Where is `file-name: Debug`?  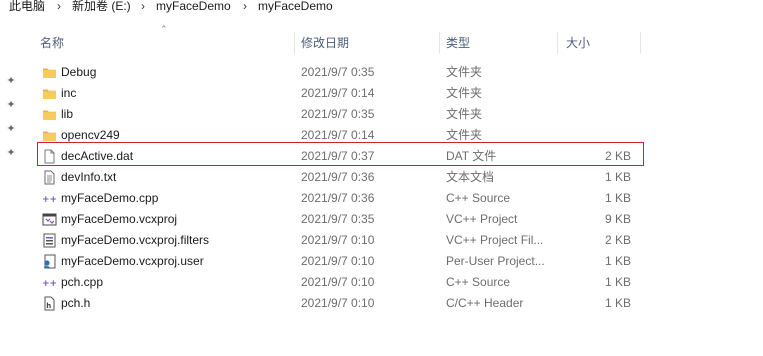
file-name: Debug is located at coordinates (79, 72).